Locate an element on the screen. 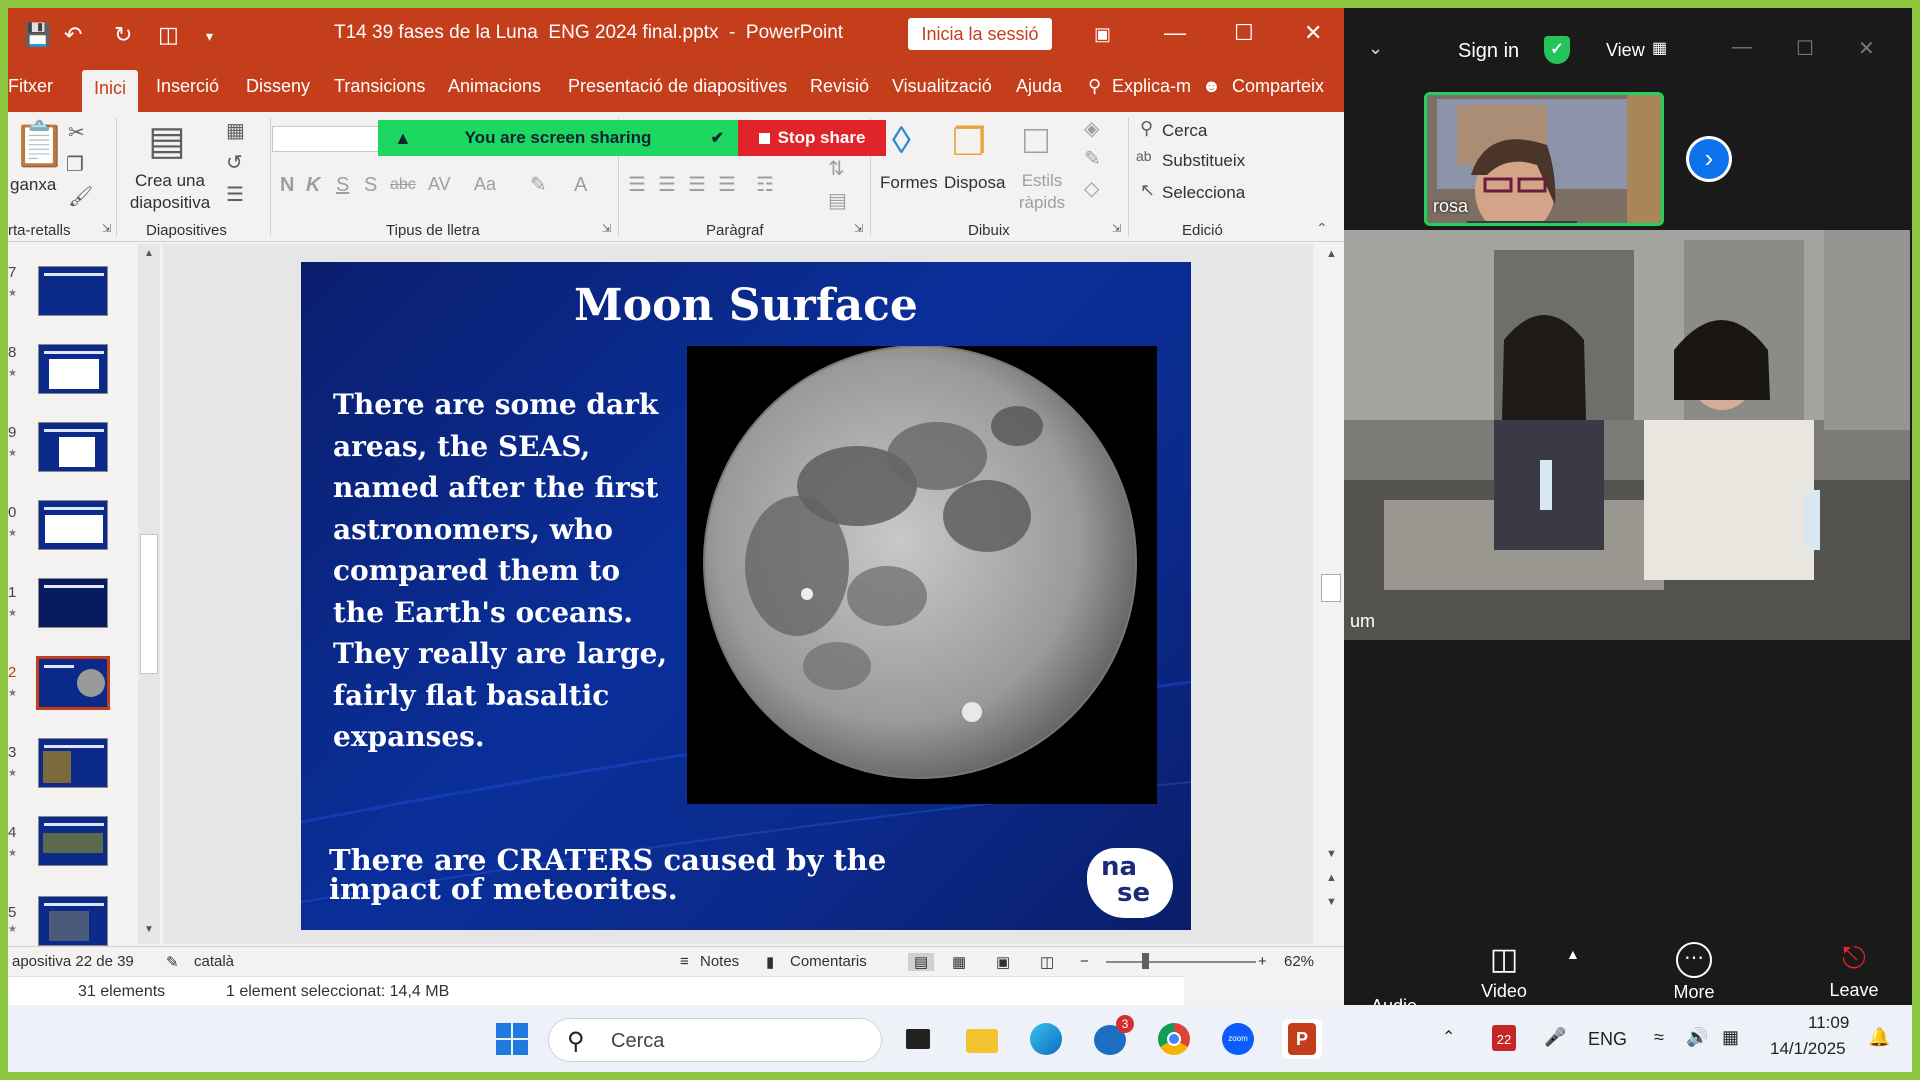  new-slide-button: Crea una diapositiva is located at coordinates (170, 192).